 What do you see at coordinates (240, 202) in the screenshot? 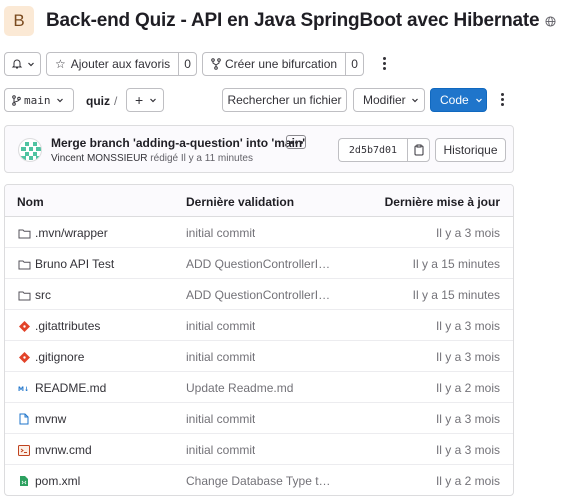
I see `header-last-commit: Dernière validation` at bounding box center [240, 202].